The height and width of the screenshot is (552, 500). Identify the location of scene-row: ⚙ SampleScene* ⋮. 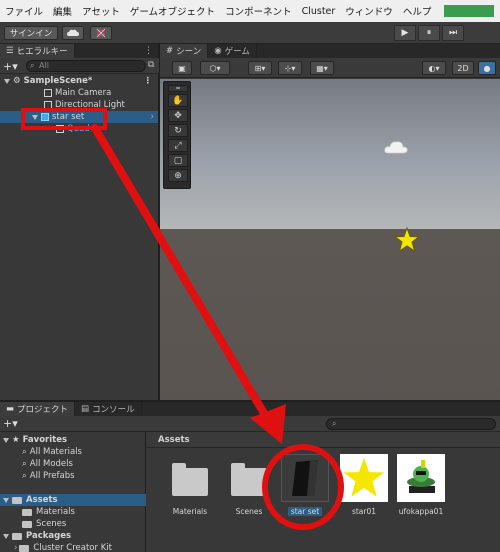
(79, 81).